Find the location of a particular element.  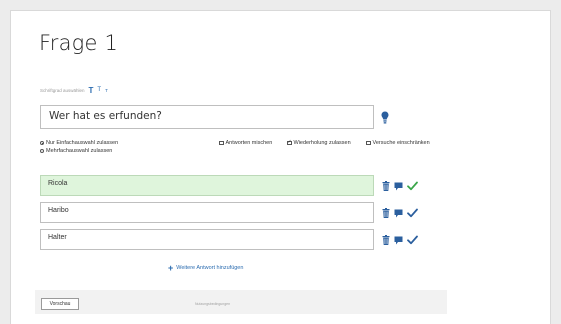

allow-repeat-option: Wiederholung zulassen is located at coordinates (319, 142).